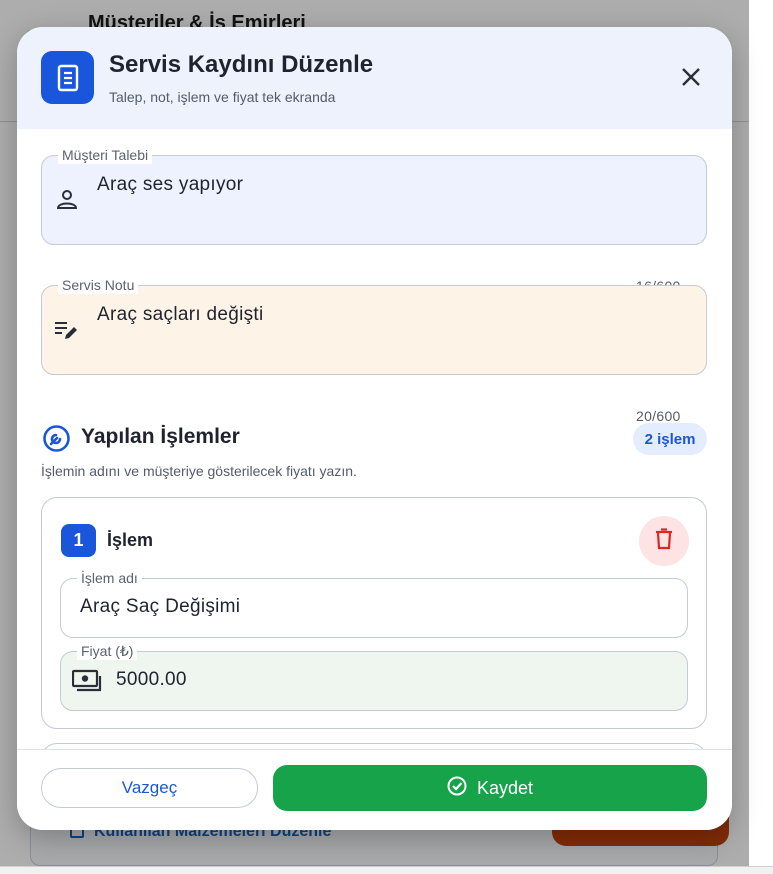 This screenshot has height=874, width=773. Describe the element at coordinates (222, 97) in the screenshot. I see `dialog-subtitle: Talep, not, işlem ve fiyat tek ekranda` at that location.